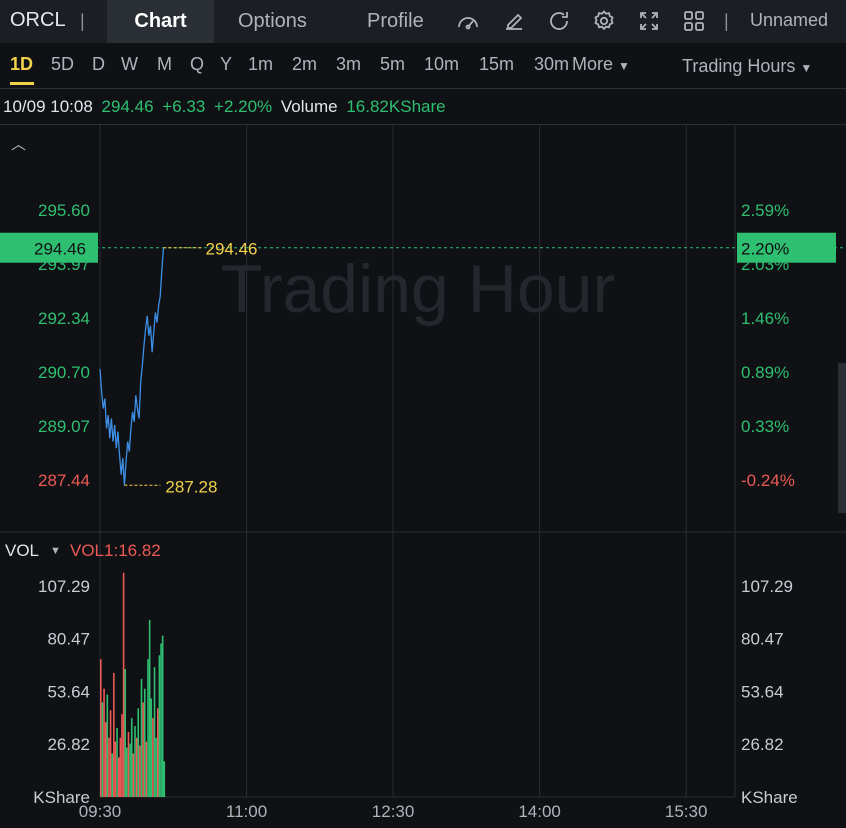  What do you see at coordinates (191, 486) in the screenshot?
I see `low-annotation-label: 287.28` at bounding box center [191, 486].